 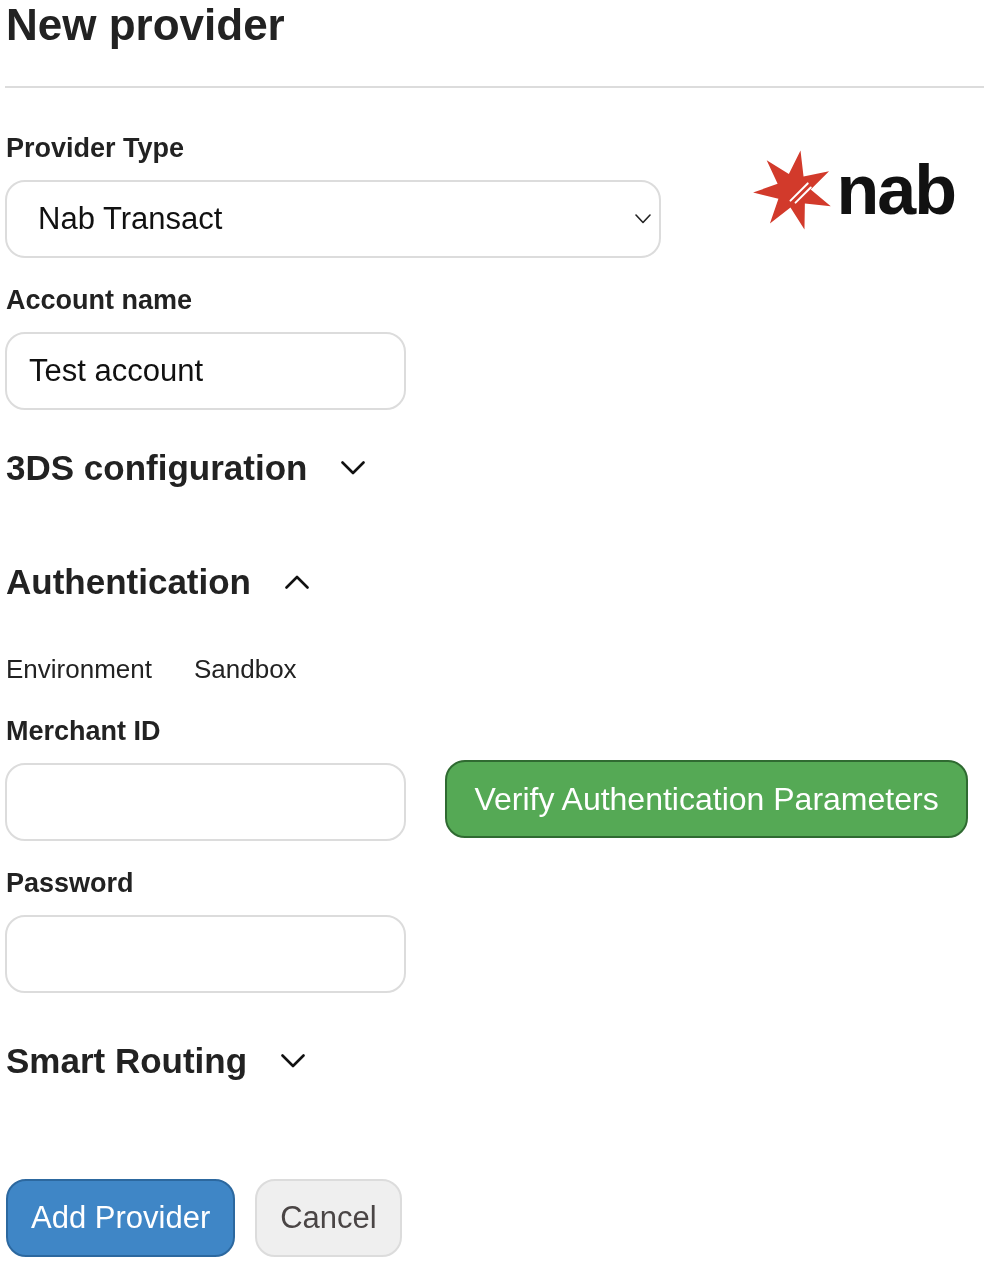 What do you see at coordinates (156, 1061) in the screenshot?
I see `section-toggle: Smart Routing` at bounding box center [156, 1061].